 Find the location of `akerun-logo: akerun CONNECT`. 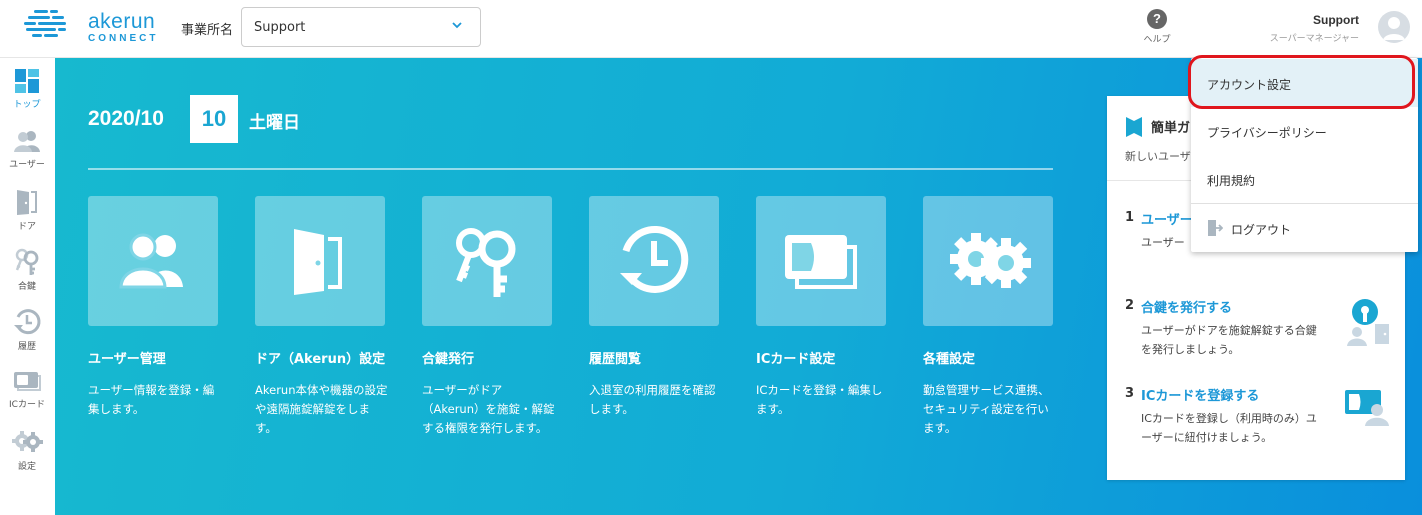

akerun-logo: akerun CONNECT is located at coordinates (88, 26).